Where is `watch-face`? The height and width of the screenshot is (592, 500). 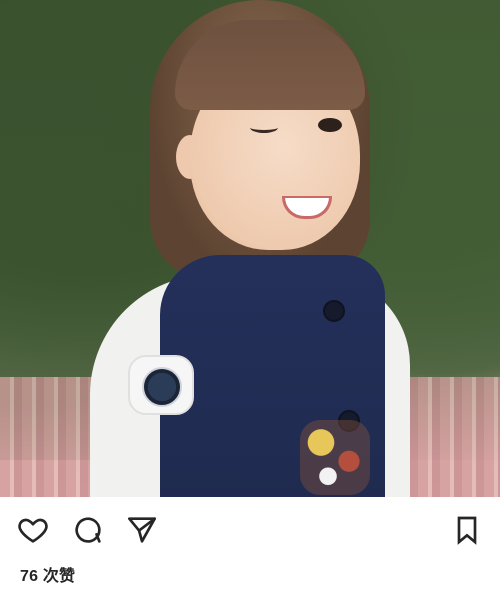
watch-face is located at coordinates (162, 387).